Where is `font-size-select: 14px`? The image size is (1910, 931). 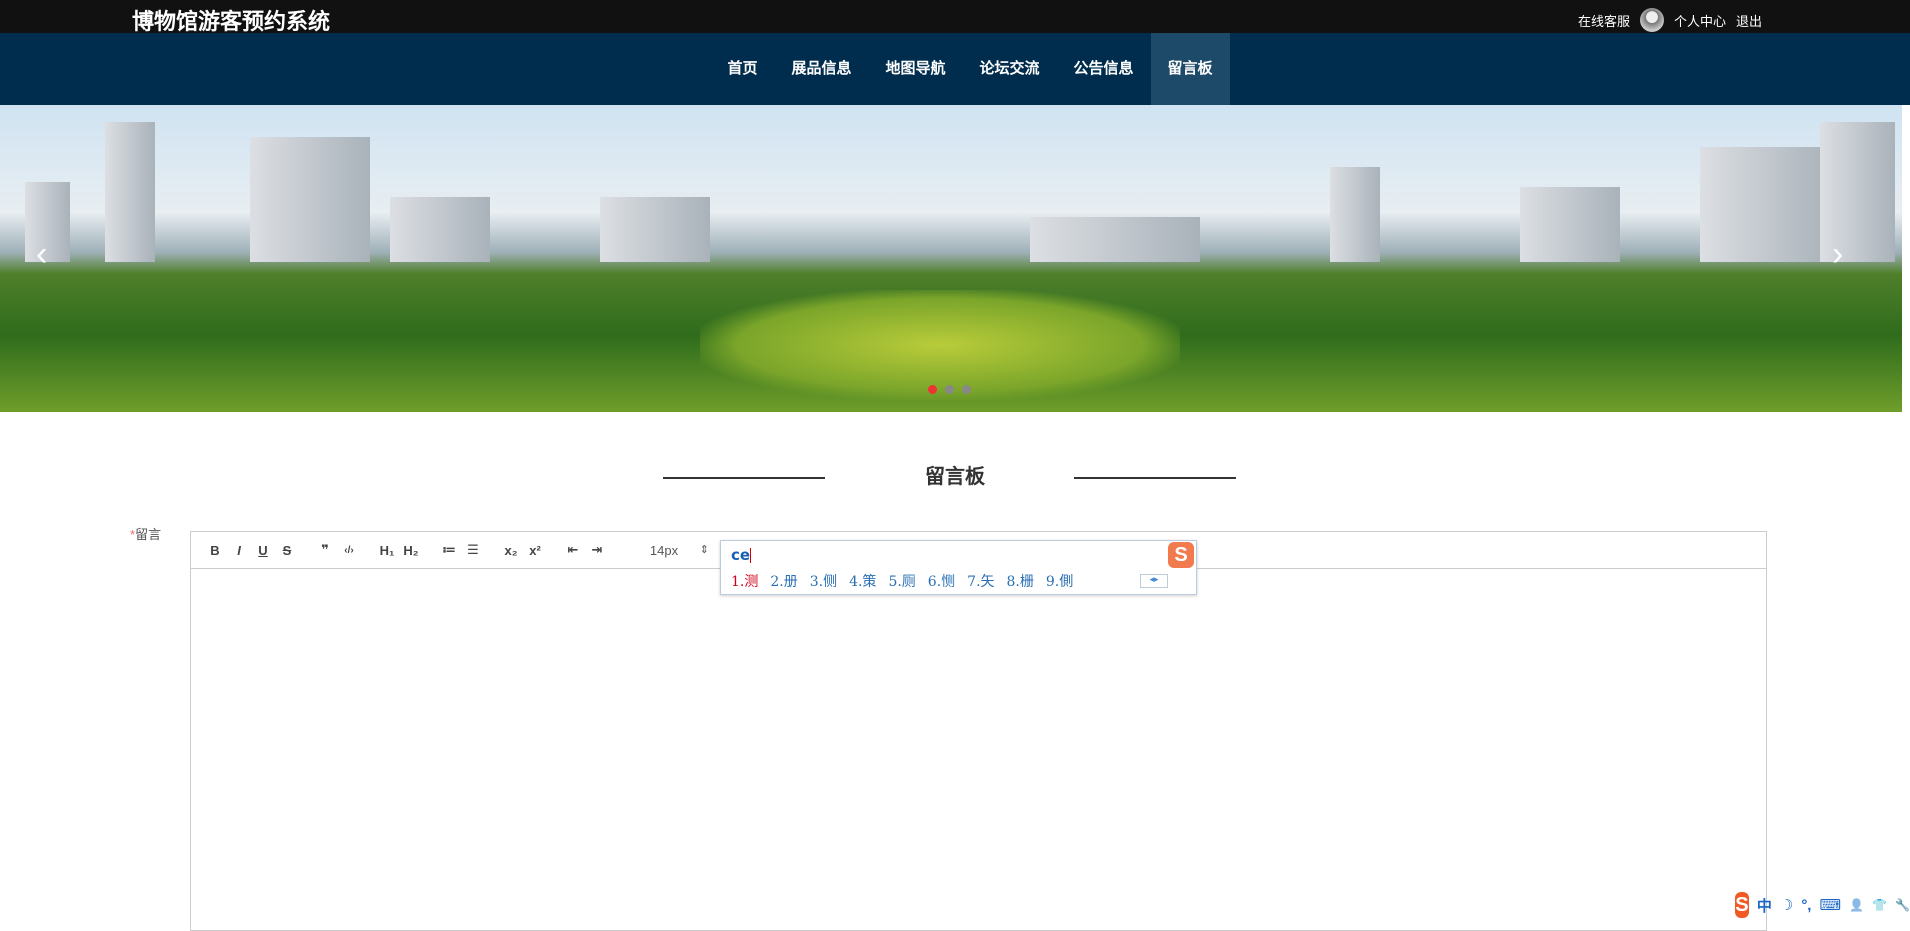
font-size-select: 14px is located at coordinates (659, 550).